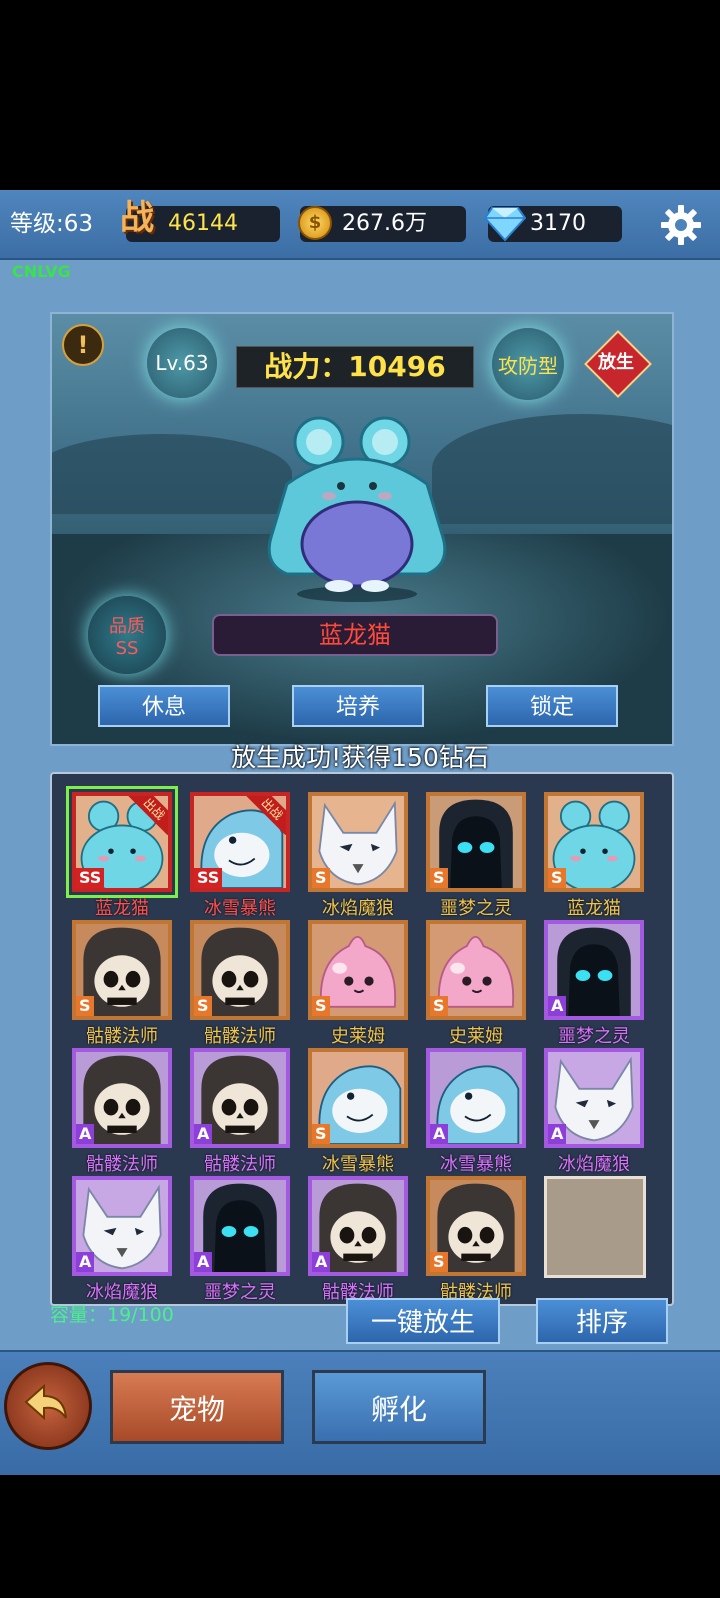 The width and height of the screenshot is (720, 1598). I want to click on power-display: 战 46144, so click(200, 221).